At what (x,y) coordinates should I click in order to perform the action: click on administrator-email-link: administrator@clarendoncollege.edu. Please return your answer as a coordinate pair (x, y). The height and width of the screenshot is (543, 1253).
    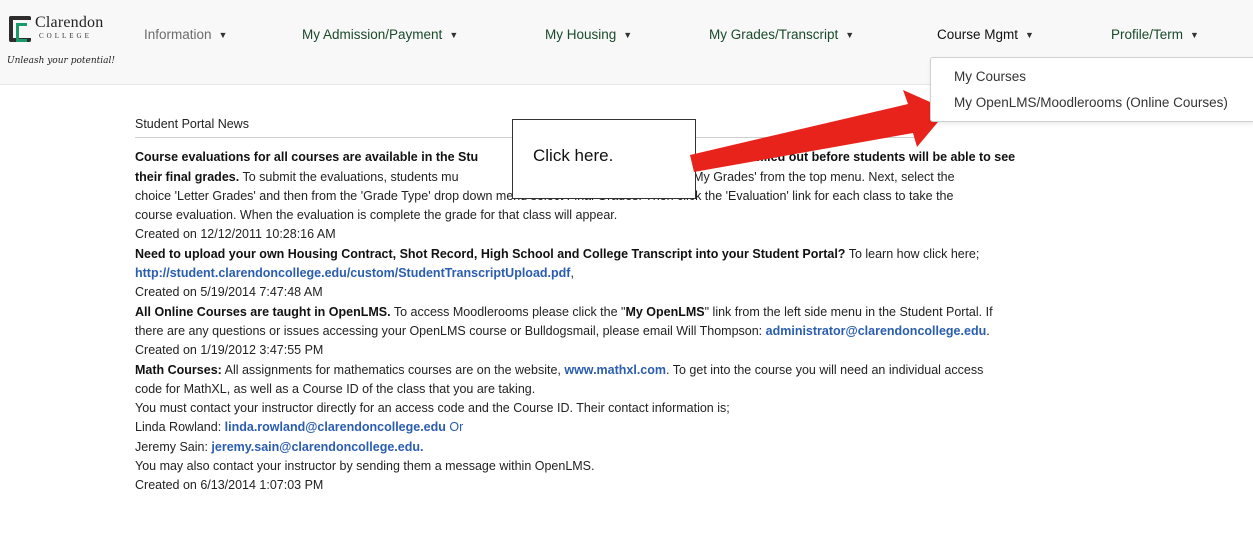
    Looking at the image, I should click on (876, 331).